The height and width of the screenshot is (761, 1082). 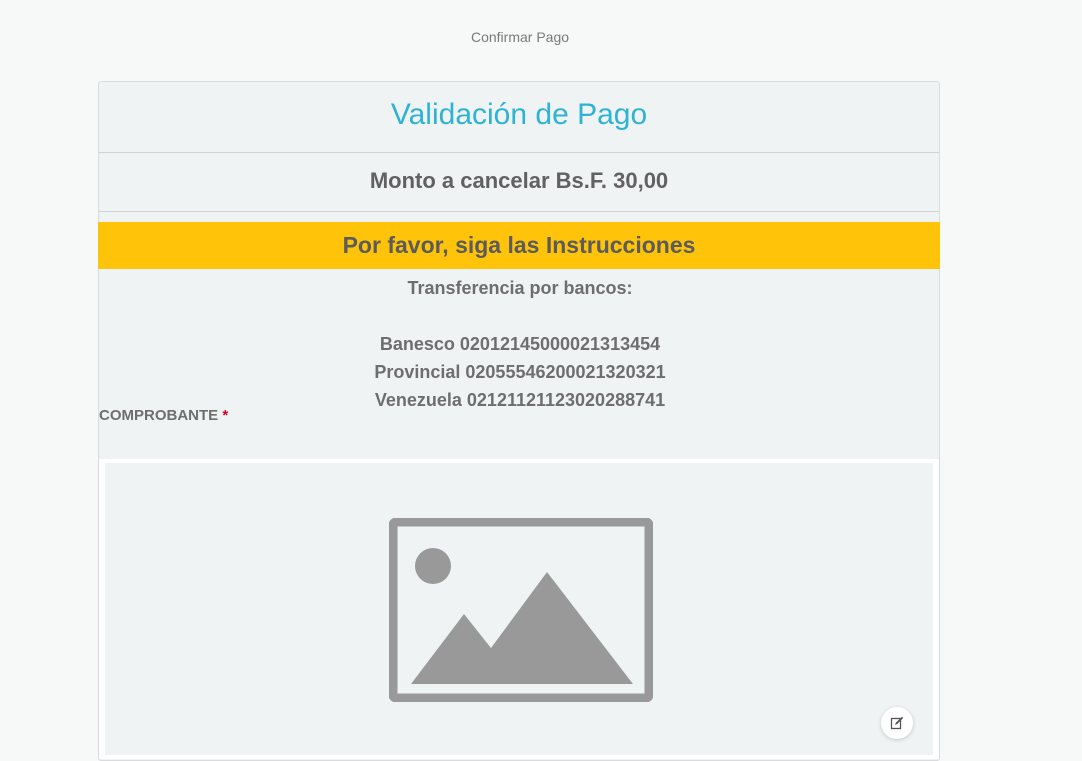 I want to click on comprobante-label: COMPROBANTE *, so click(x=163, y=415).